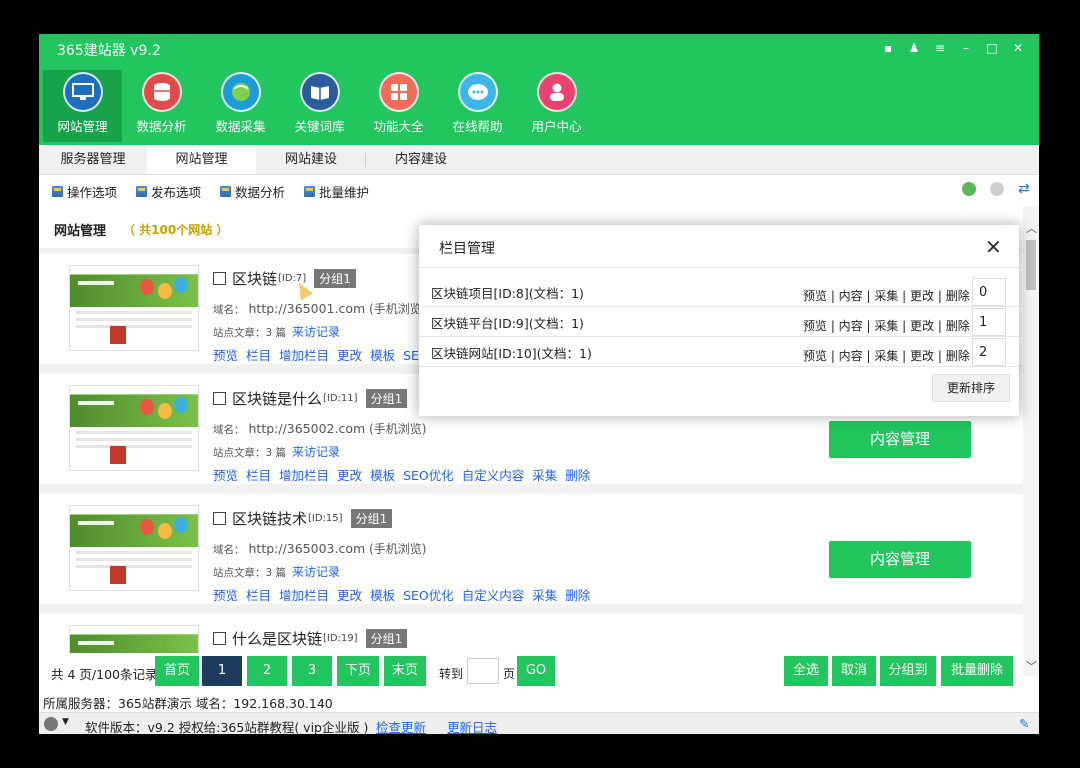 The height and width of the screenshot is (768, 1080). Describe the element at coordinates (1031, 441) in the screenshot. I see `vertical-scrollbar: ︿ ﹀` at that location.